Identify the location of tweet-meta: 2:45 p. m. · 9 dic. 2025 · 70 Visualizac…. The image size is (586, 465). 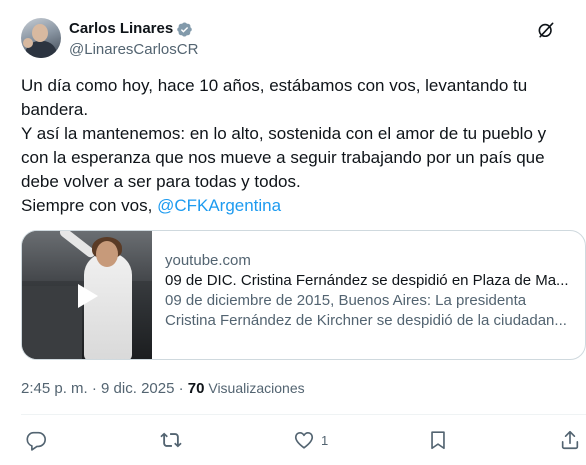
(163, 388).